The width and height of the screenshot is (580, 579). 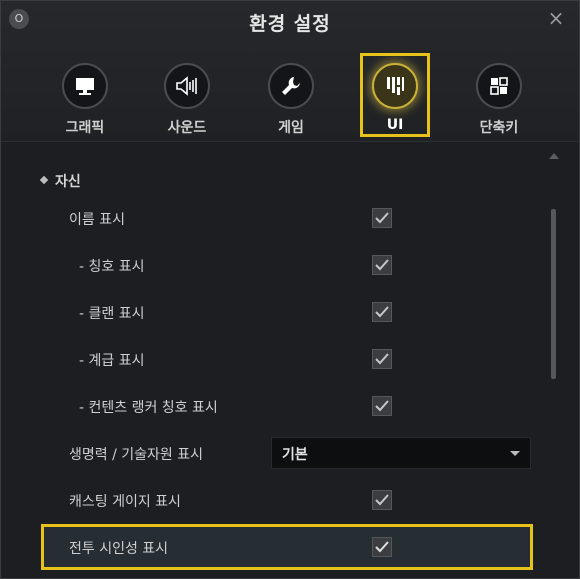 What do you see at coordinates (515, 453) in the screenshot?
I see `chevron-down-icon` at bounding box center [515, 453].